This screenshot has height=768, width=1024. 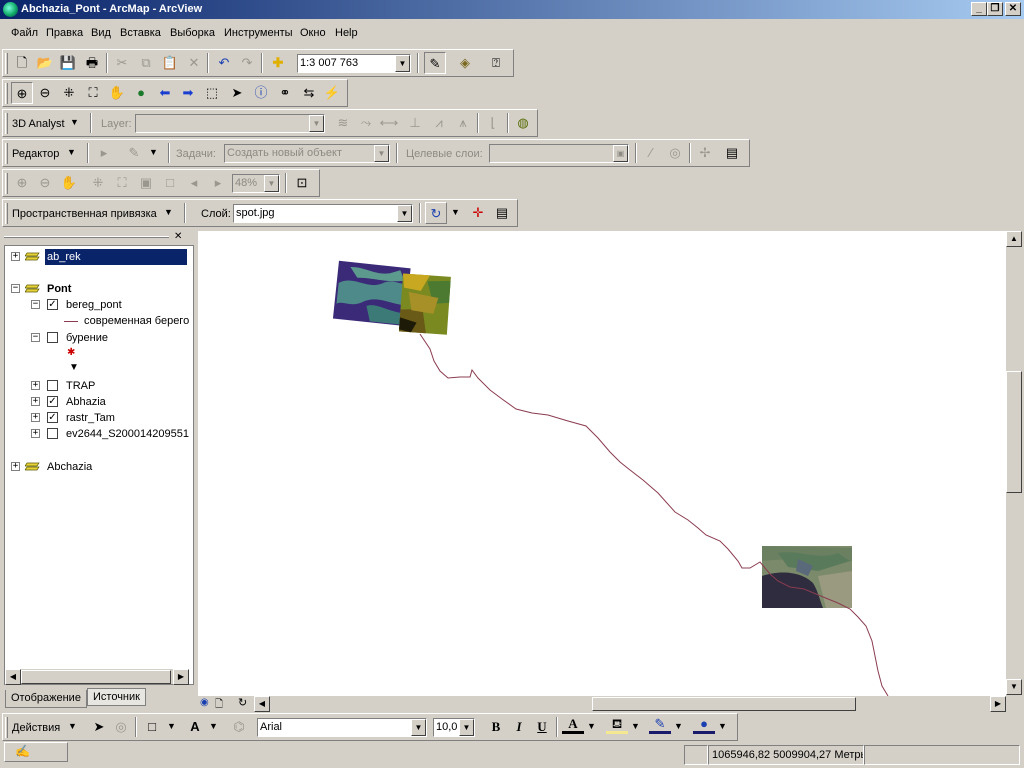 What do you see at coordinates (230, 123) in the screenshot?
I see `3d-layer-combo: ▼` at bounding box center [230, 123].